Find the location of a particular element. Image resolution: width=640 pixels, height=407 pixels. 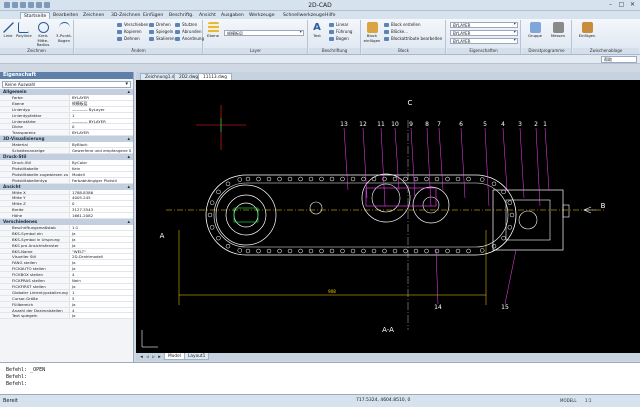

selection-dropdown: Keine Auswahl is located at coordinates (66, 84).